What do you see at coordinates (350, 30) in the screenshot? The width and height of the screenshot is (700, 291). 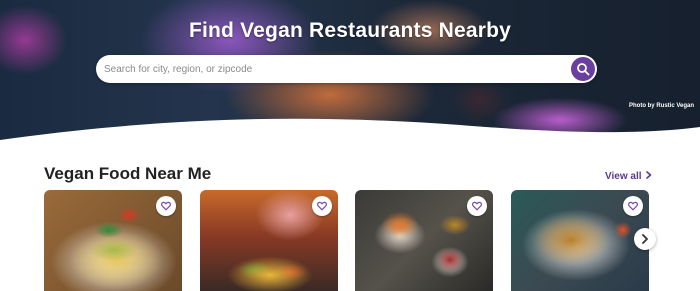 I see `hero-title: Find Vegan Restaurants Nearby` at bounding box center [350, 30].